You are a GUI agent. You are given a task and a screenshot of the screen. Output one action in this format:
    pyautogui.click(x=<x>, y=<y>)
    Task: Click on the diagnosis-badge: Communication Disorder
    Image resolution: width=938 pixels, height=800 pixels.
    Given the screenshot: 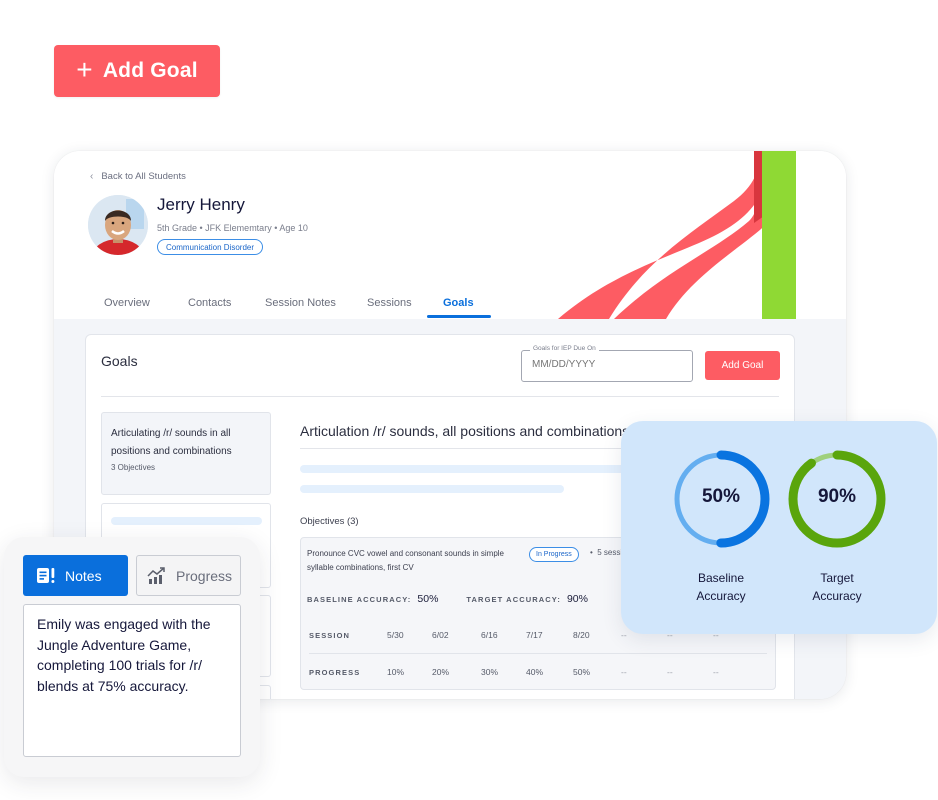 What is the action you would take?
    pyautogui.click(x=210, y=247)
    